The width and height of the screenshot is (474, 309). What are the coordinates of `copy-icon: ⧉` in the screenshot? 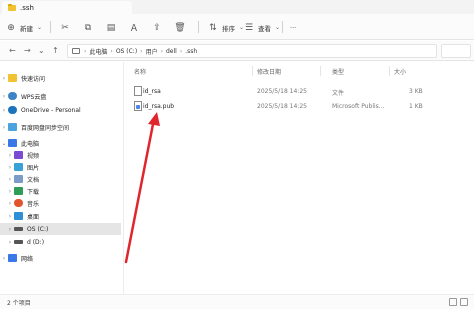 It's located at (88, 27).